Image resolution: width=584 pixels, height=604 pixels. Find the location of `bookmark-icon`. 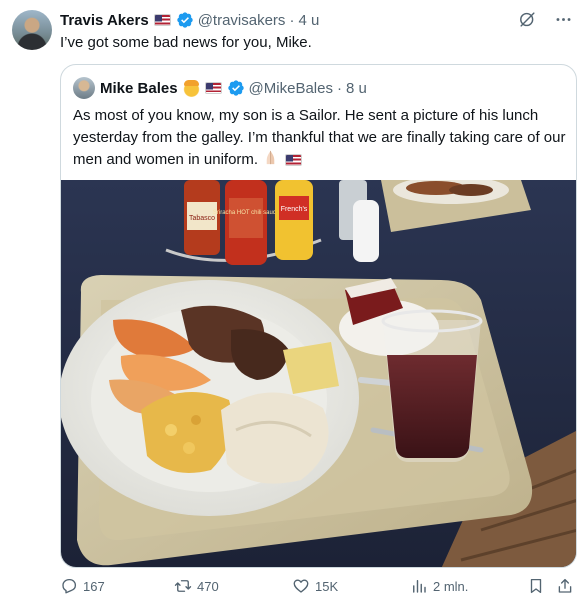

bookmark-icon is located at coordinates (536, 586).